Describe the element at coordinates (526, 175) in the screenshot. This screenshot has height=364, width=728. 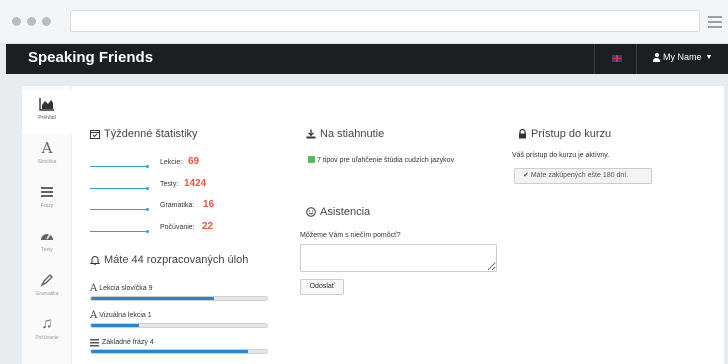
I see `check-icon: ✔` at that location.